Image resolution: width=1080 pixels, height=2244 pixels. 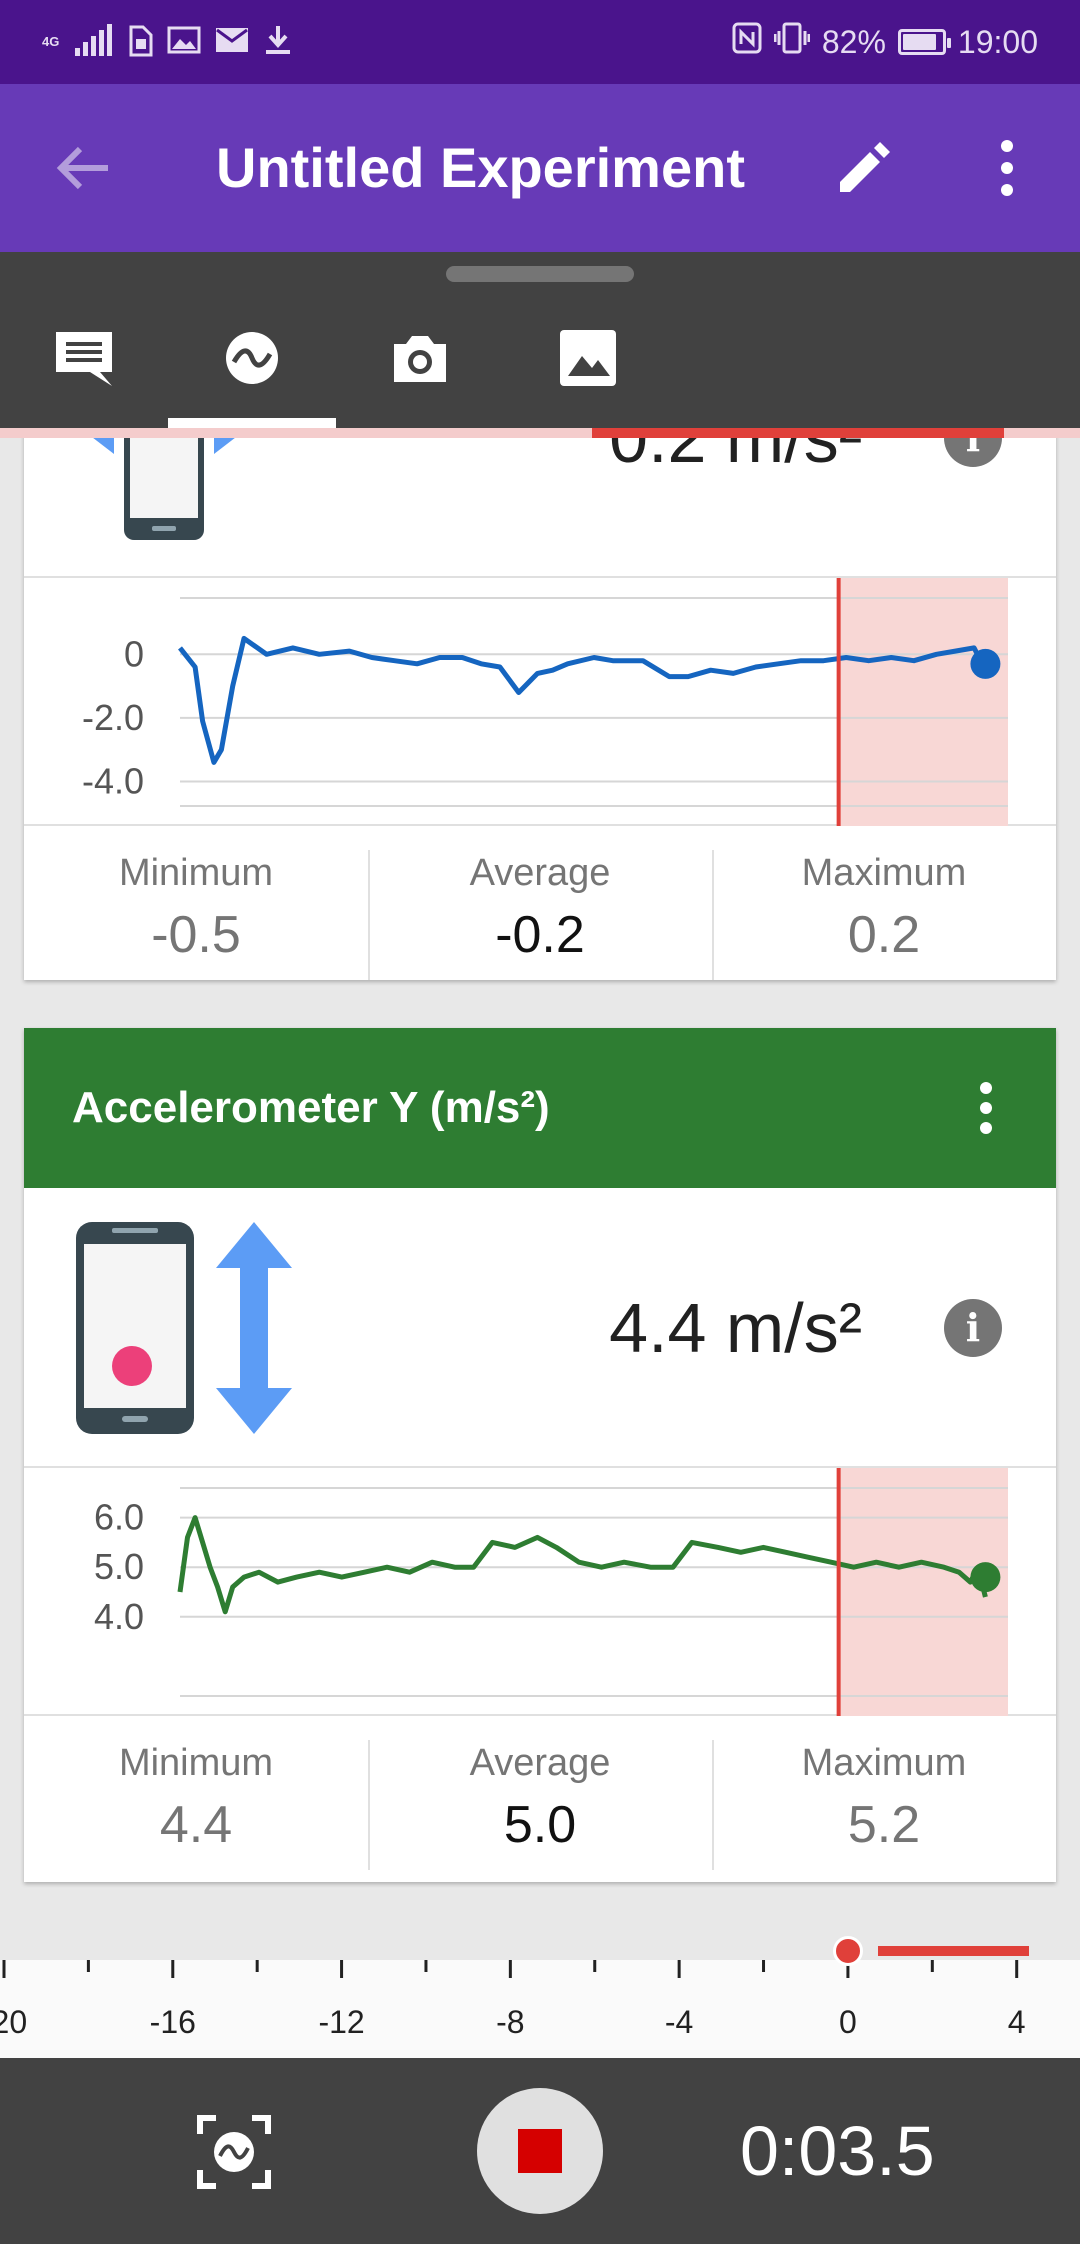 What do you see at coordinates (84, 359) in the screenshot?
I see `note-icon` at bounding box center [84, 359].